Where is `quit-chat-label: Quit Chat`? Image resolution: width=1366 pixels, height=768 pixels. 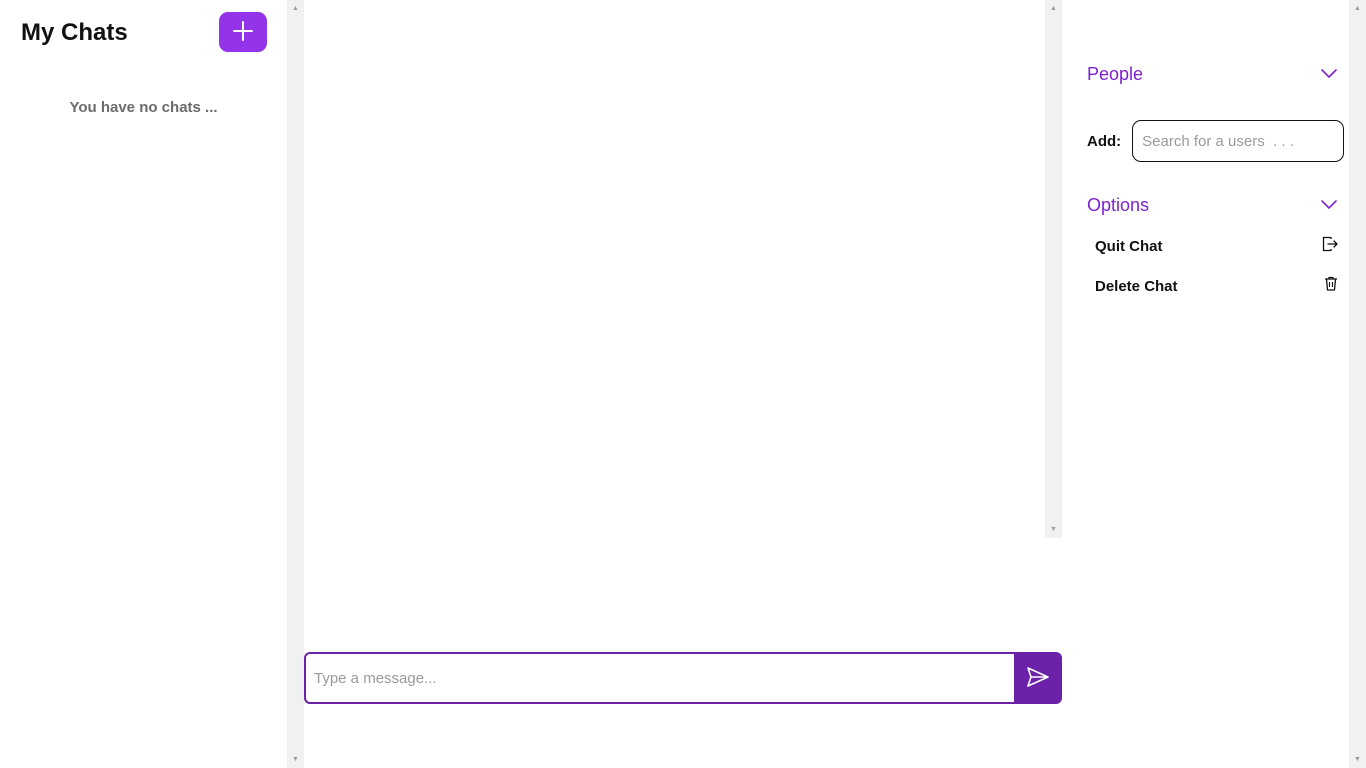
quit-chat-label: Quit Chat is located at coordinates (1129, 246).